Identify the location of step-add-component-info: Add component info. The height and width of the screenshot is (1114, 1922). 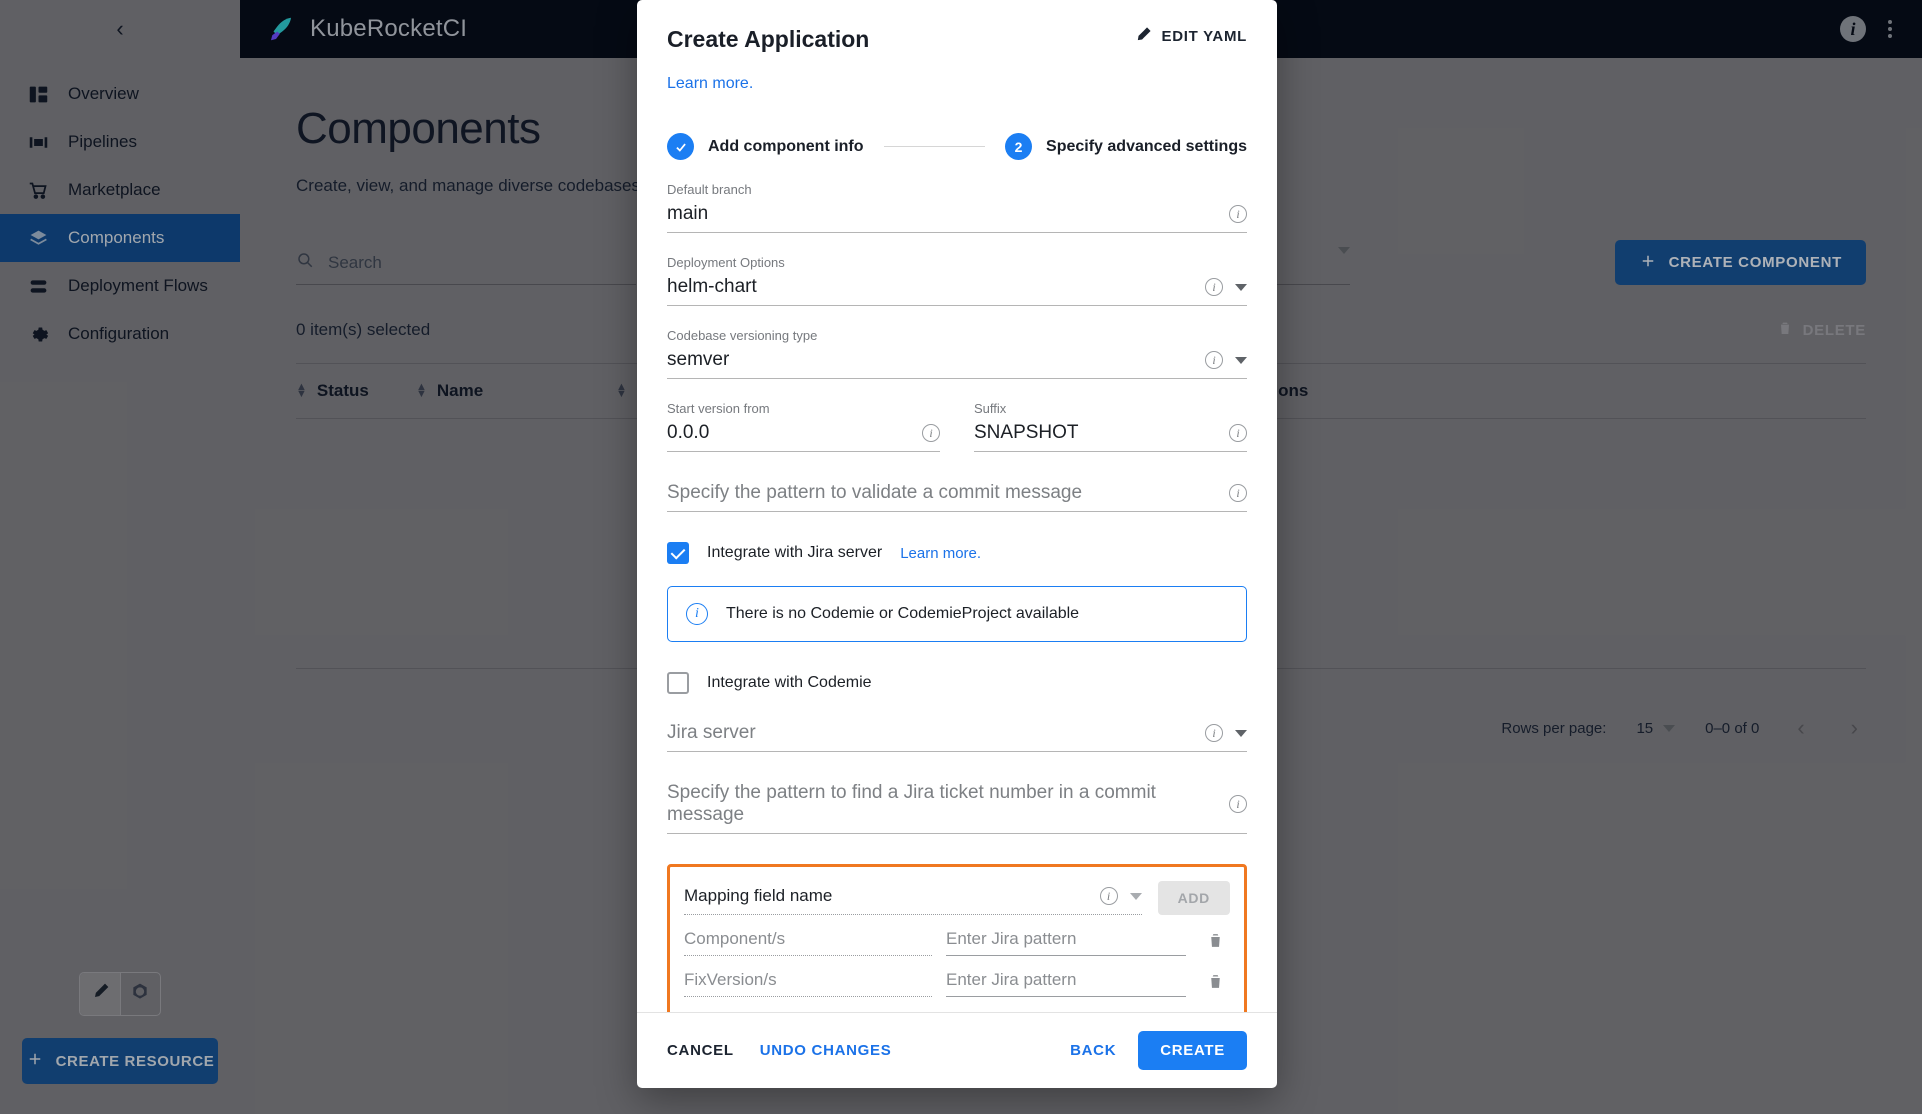
(765, 146).